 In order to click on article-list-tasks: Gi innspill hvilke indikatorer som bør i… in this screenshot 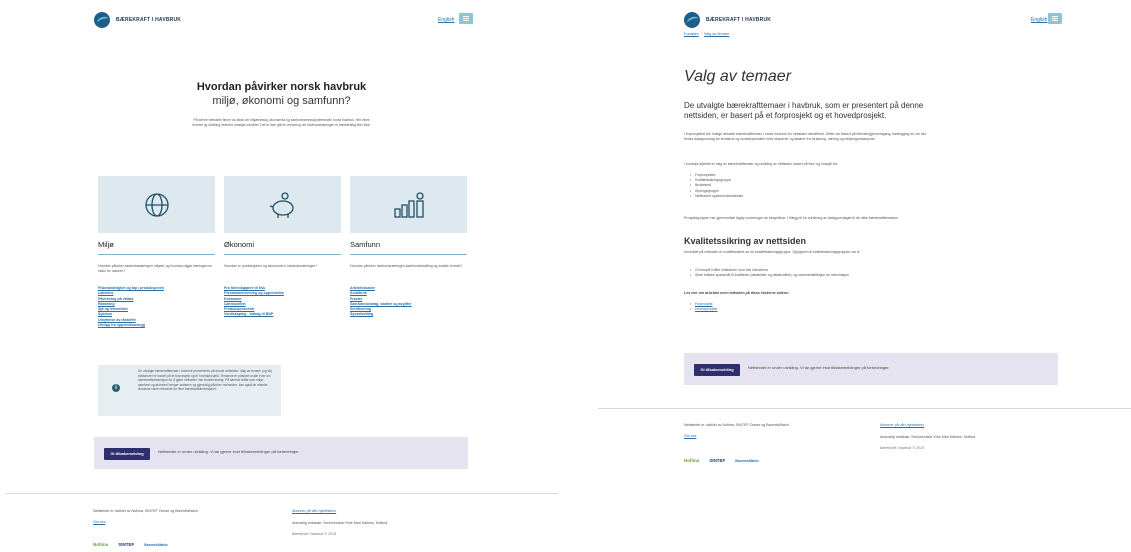, I will do `click(810, 273)`.